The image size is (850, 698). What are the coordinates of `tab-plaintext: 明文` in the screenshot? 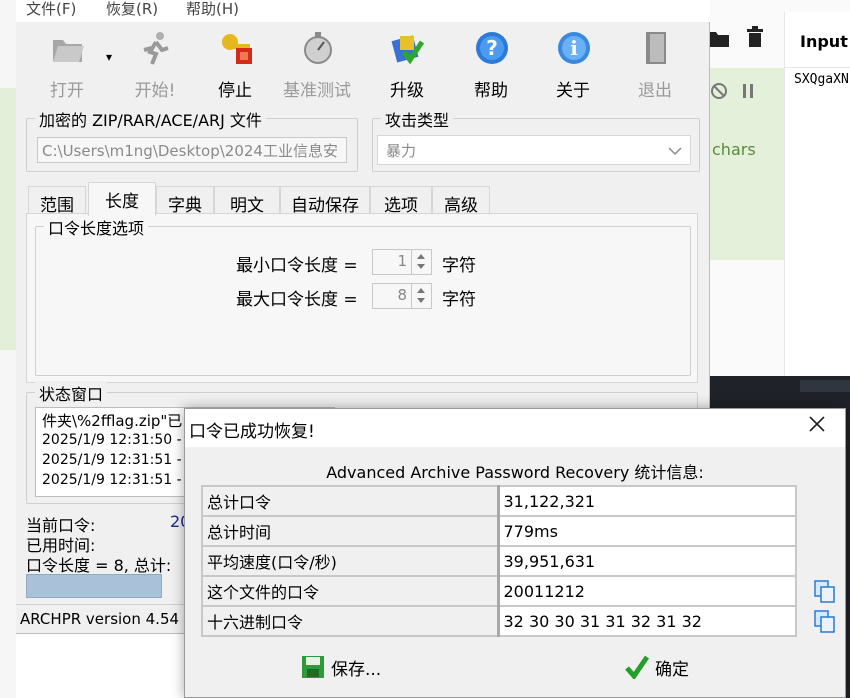 It's located at (247, 201).